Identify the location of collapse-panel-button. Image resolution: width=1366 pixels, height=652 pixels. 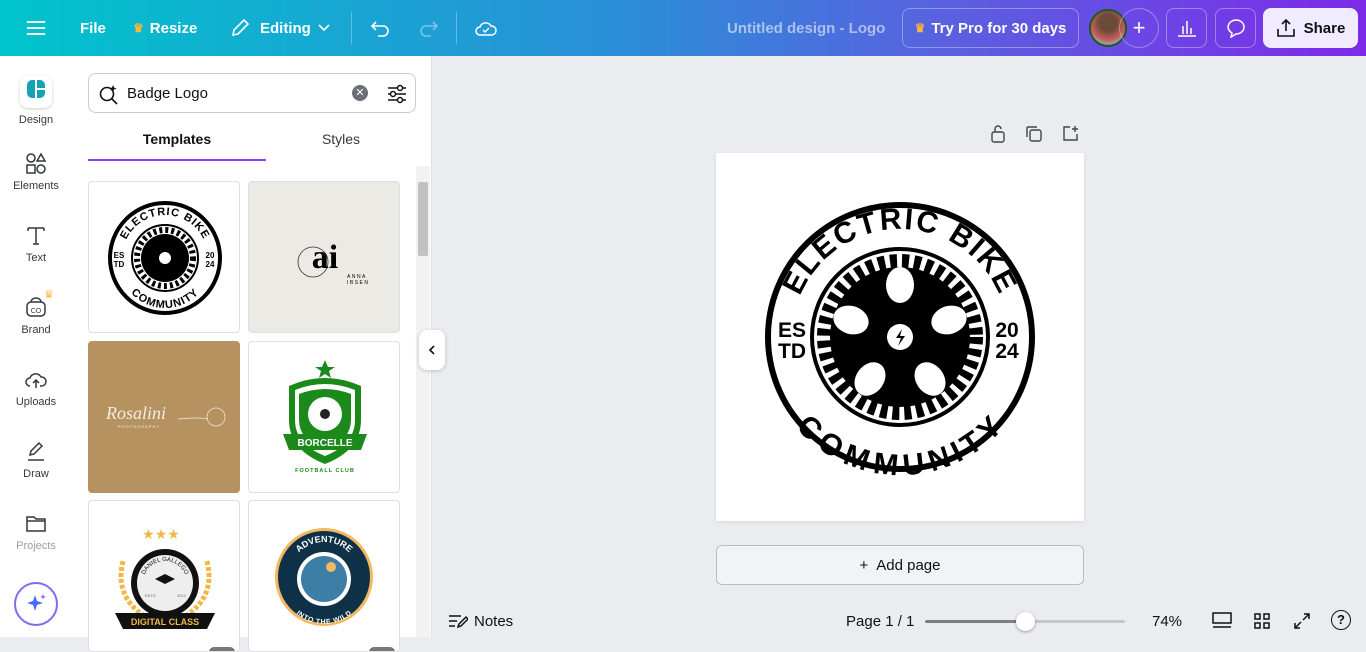
(432, 350).